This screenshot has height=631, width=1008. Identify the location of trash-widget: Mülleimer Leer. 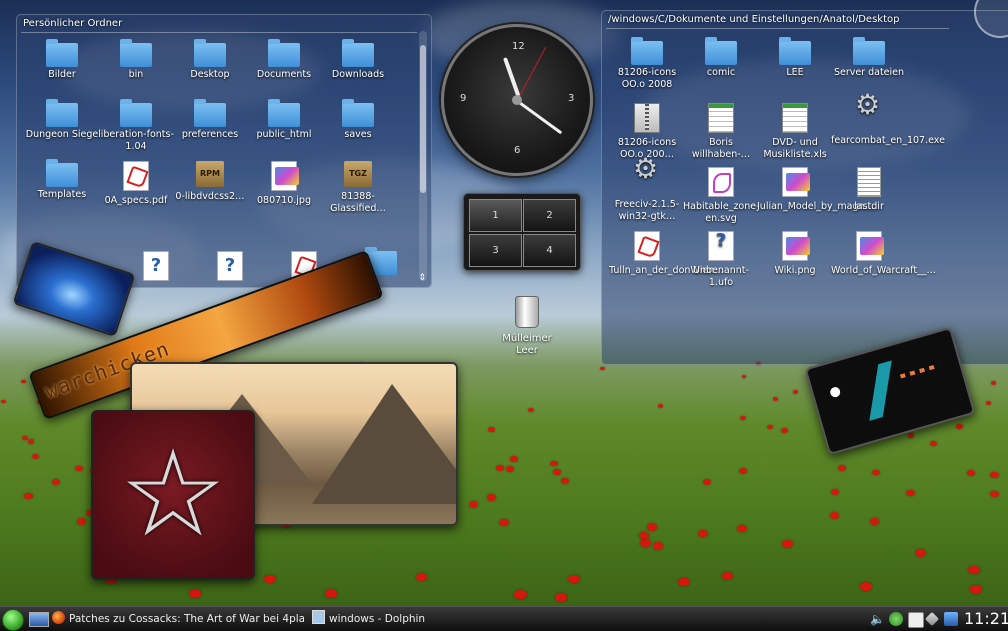
(527, 326).